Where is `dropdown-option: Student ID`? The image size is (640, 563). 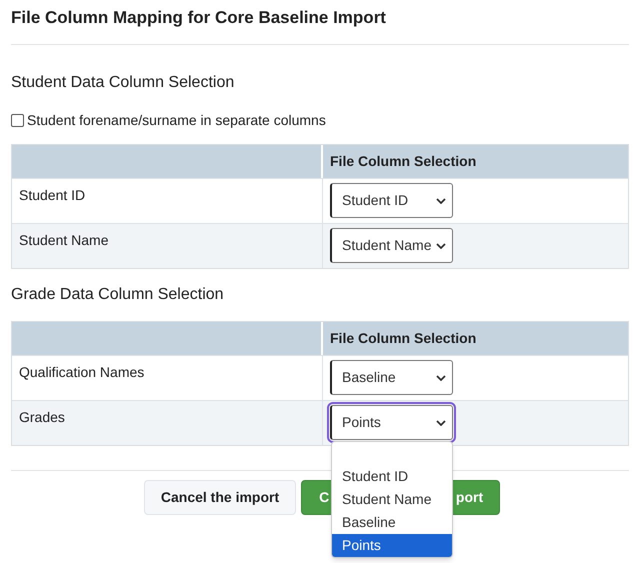 dropdown-option: Student ID is located at coordinates (392, 476).